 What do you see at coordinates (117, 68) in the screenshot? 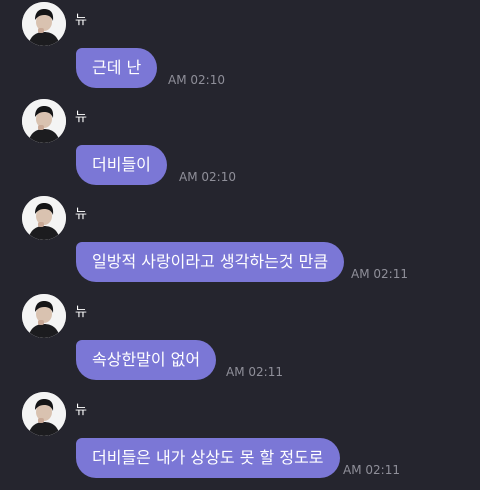
I see `message-bubble: 근데 난` at bounding box center [117, 68].